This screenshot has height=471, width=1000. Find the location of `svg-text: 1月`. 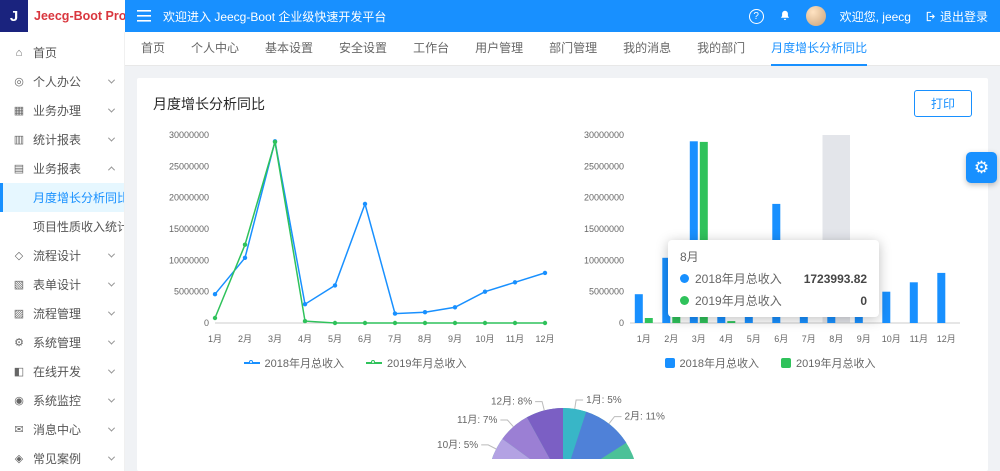

svg-text: 1月 is located at coordinates (215, 339).